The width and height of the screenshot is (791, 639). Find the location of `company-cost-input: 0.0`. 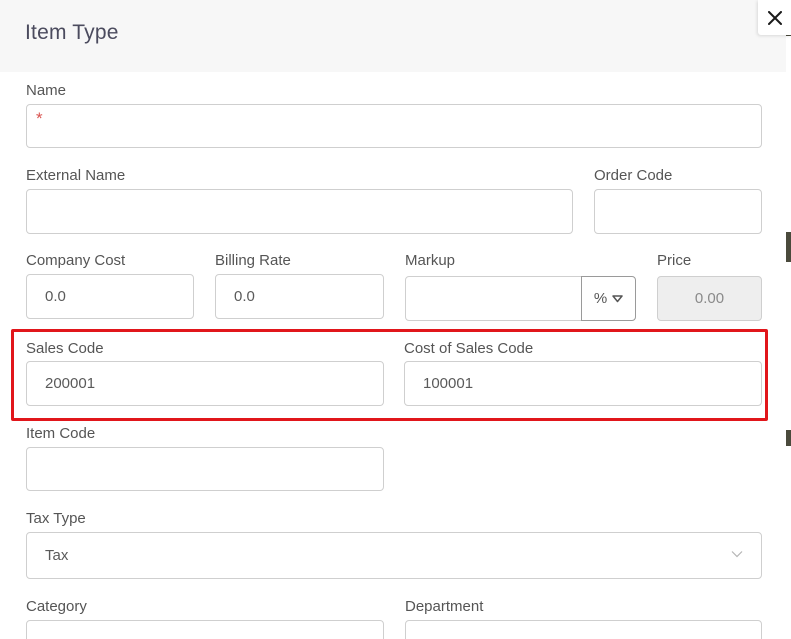

company-cost-input: 0.0 is located at coordinates (110, 296).